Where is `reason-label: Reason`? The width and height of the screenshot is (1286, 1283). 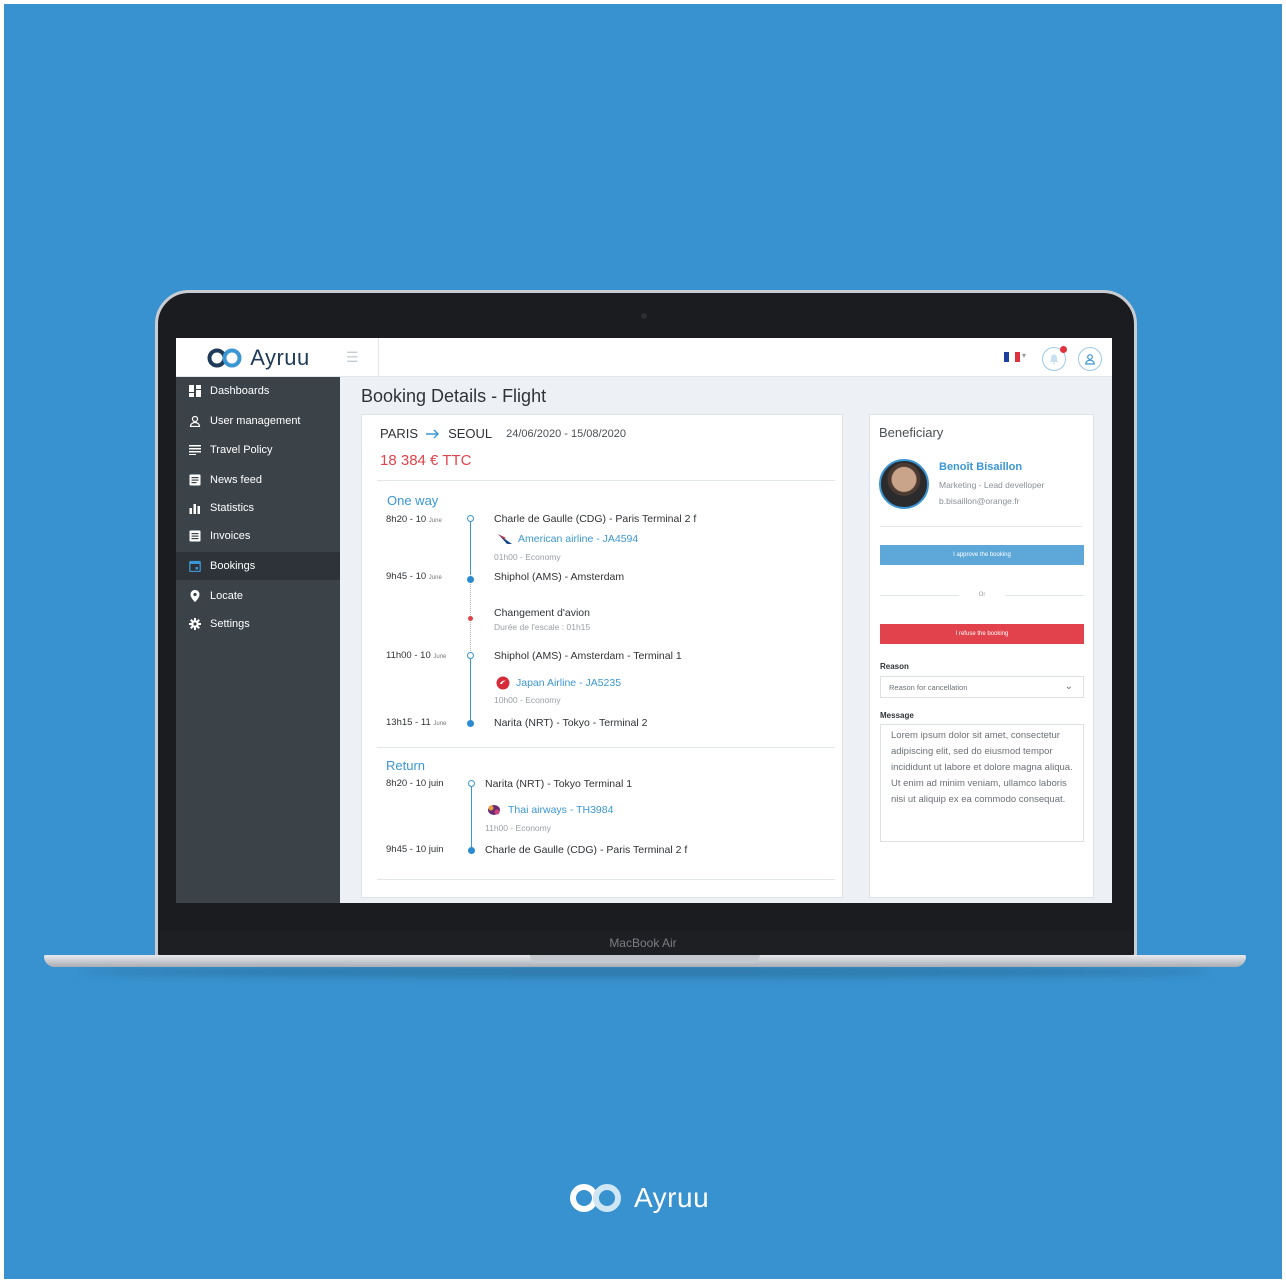 reason-label: Reason is located at coordinates (894, 666).